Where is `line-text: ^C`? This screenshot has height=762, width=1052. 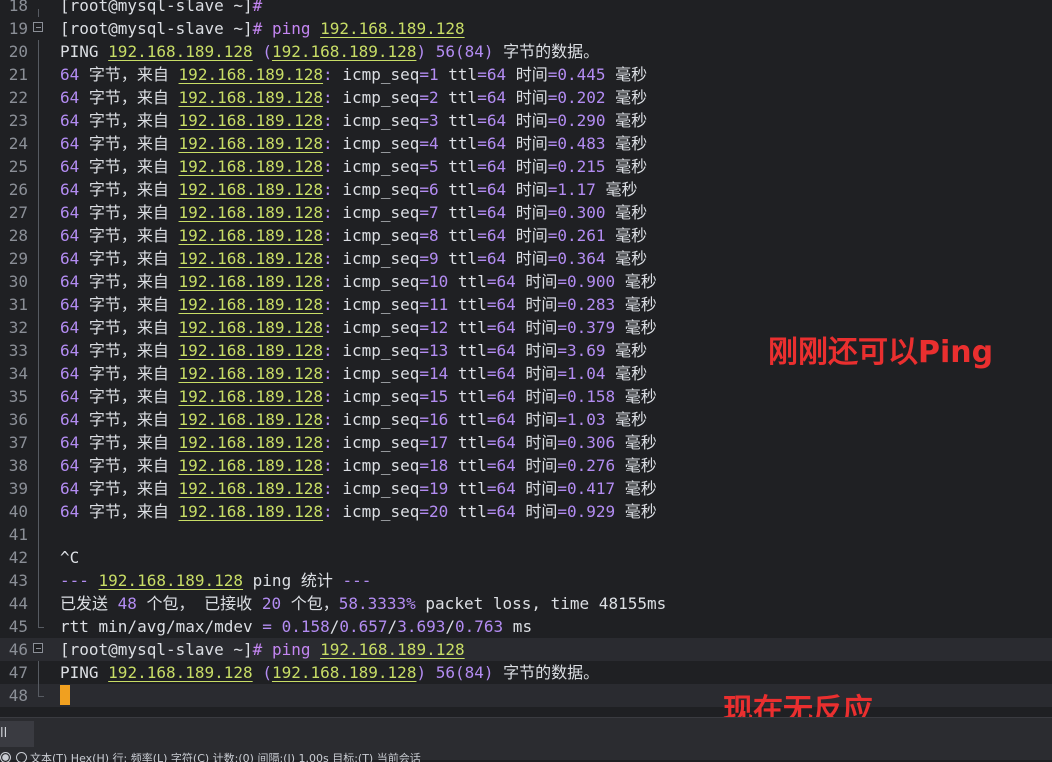
line-text: ^C is located at coordinates (69, 557).